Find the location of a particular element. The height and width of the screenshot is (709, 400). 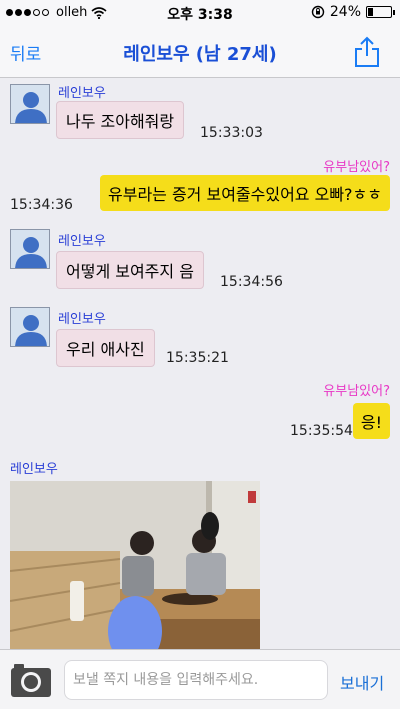

camera-icon is located at coordinates (31, 680).